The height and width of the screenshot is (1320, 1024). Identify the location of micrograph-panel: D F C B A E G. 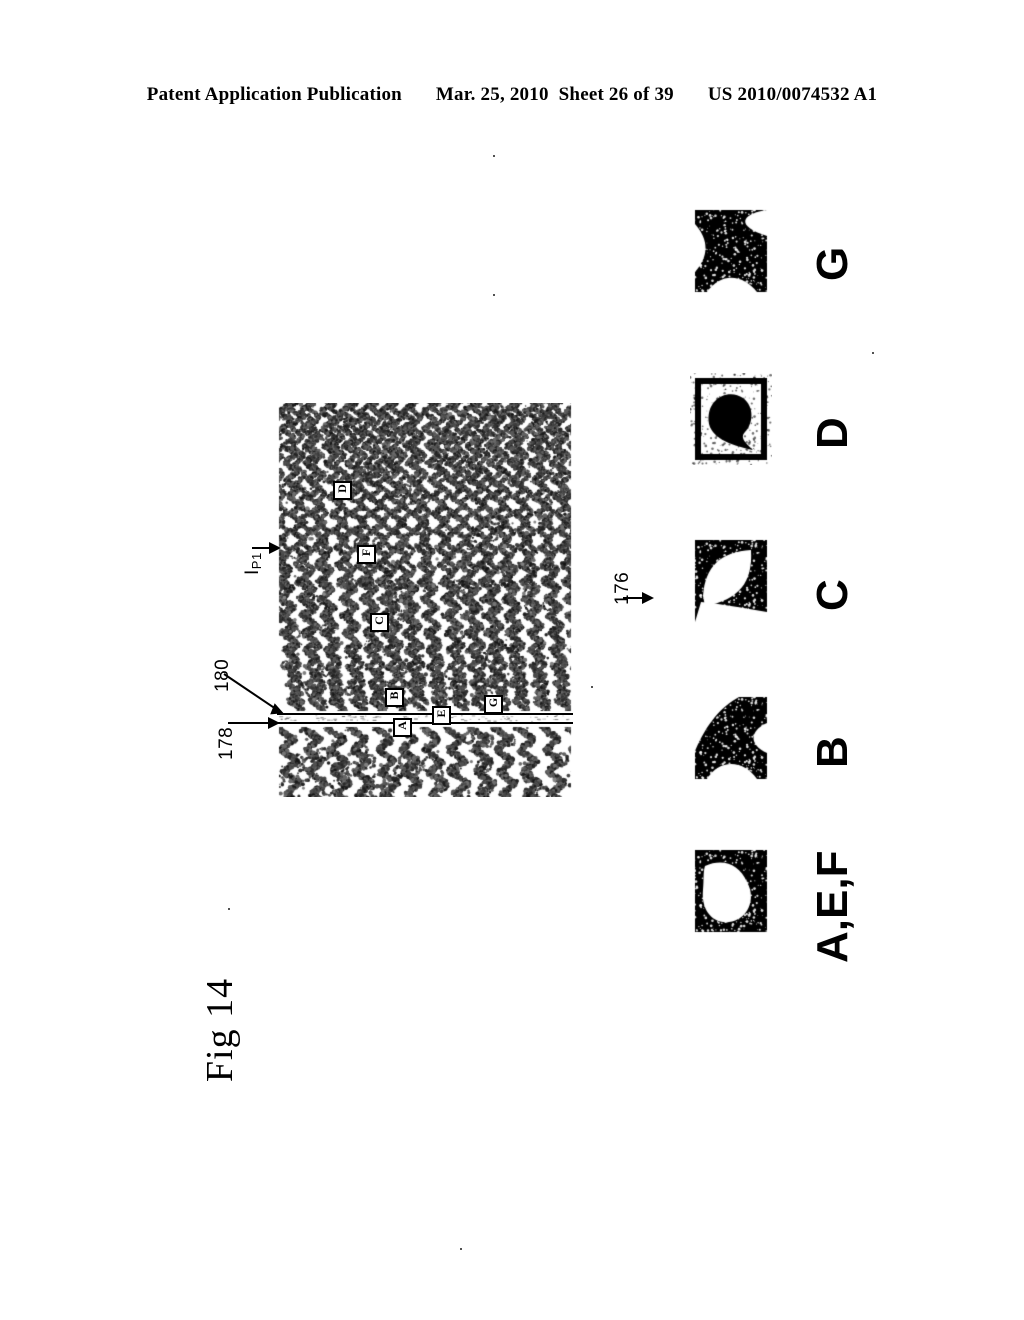
(425, 600).